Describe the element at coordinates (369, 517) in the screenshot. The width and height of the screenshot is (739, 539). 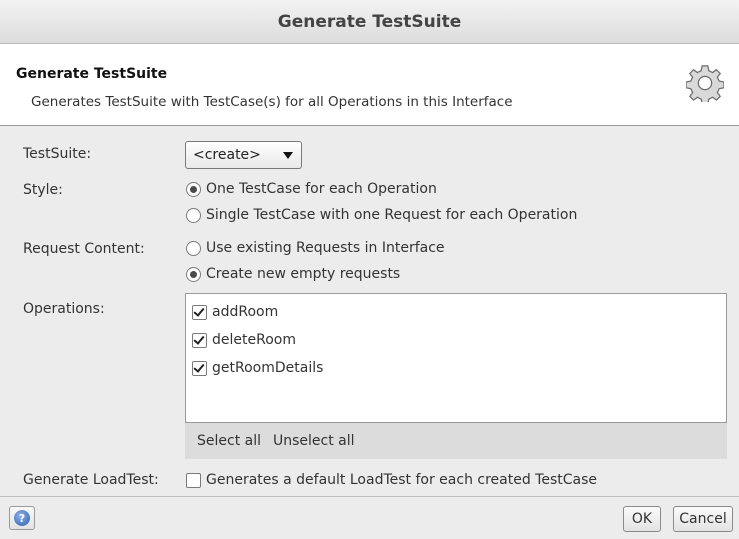
I see `dialog-footer: ? OK Cancel` at that location.